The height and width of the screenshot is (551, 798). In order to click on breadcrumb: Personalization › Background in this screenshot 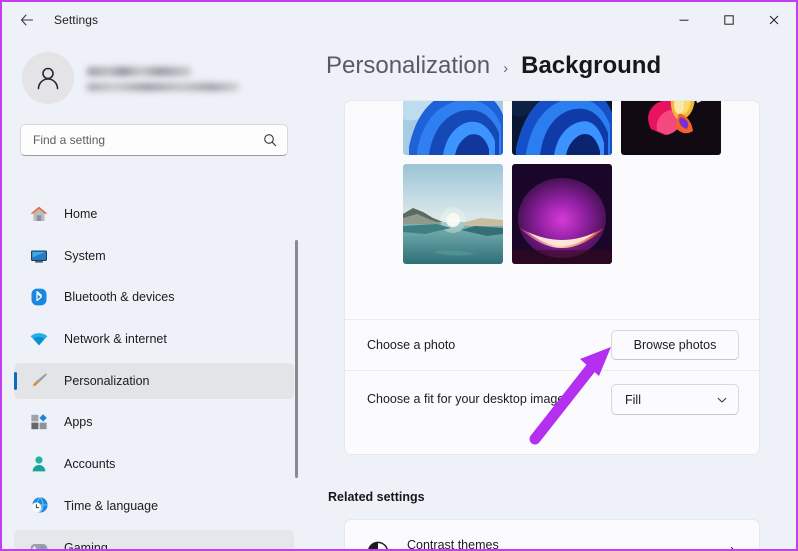, I will do `click(552, 59)`.